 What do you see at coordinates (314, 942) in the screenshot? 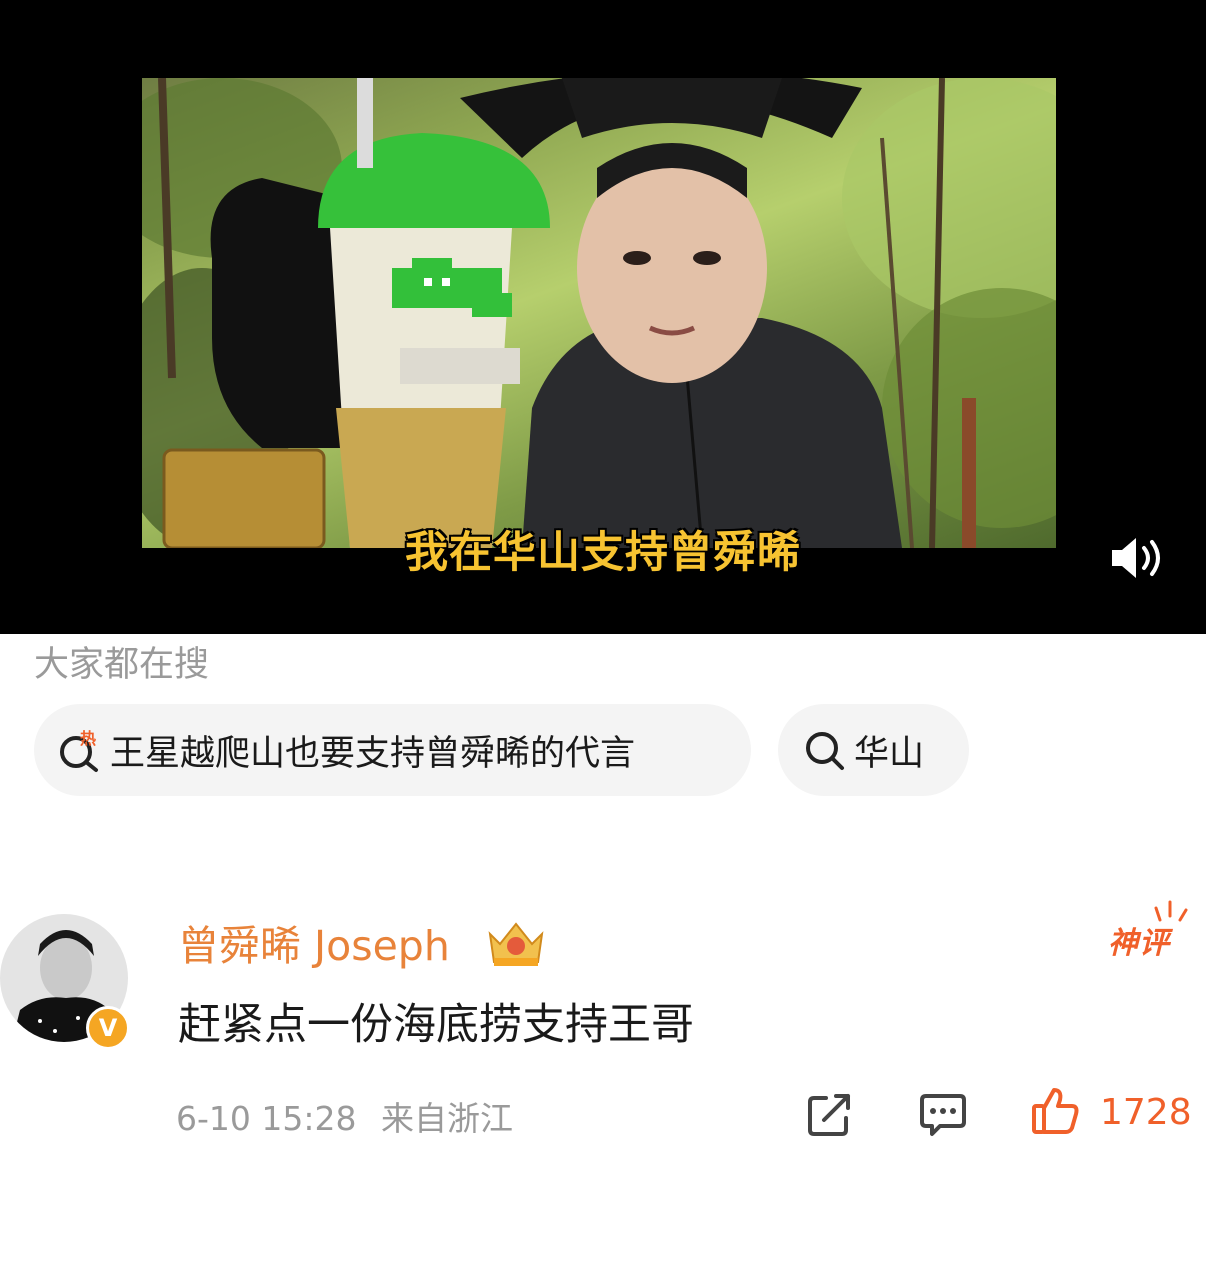
I see `comment-username: 曾舜晞 Joseph` at bounding box center [314, 942].